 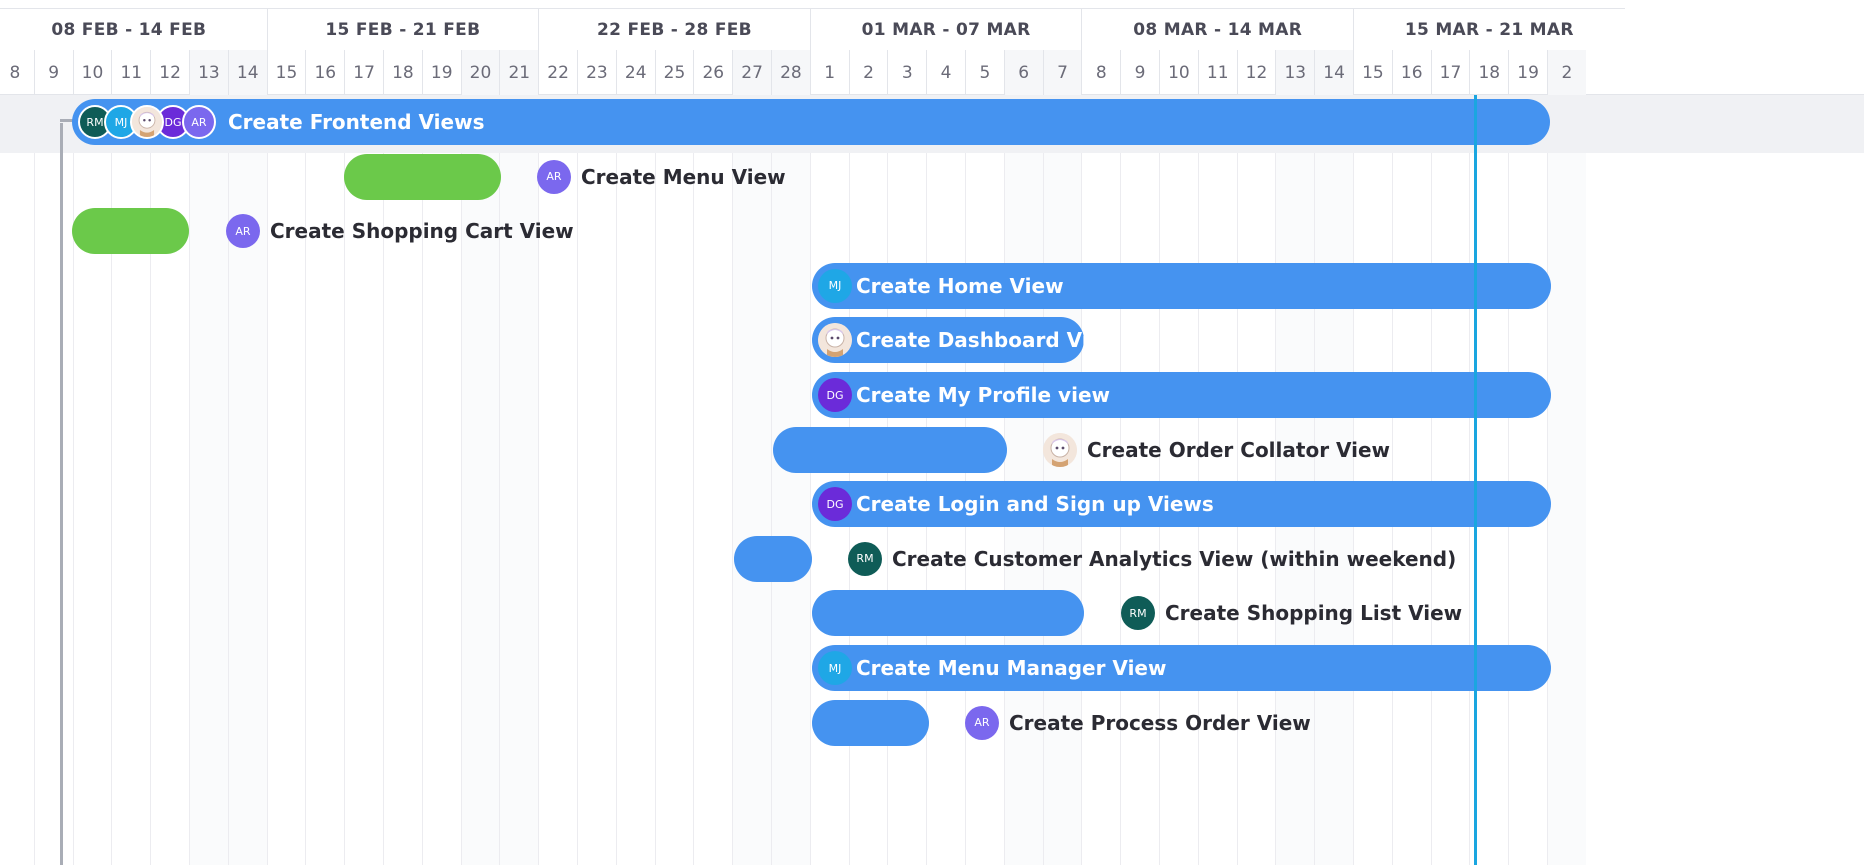 I want to click on task-bar: DG Create My Profile view, so click(x=1181, y=395).